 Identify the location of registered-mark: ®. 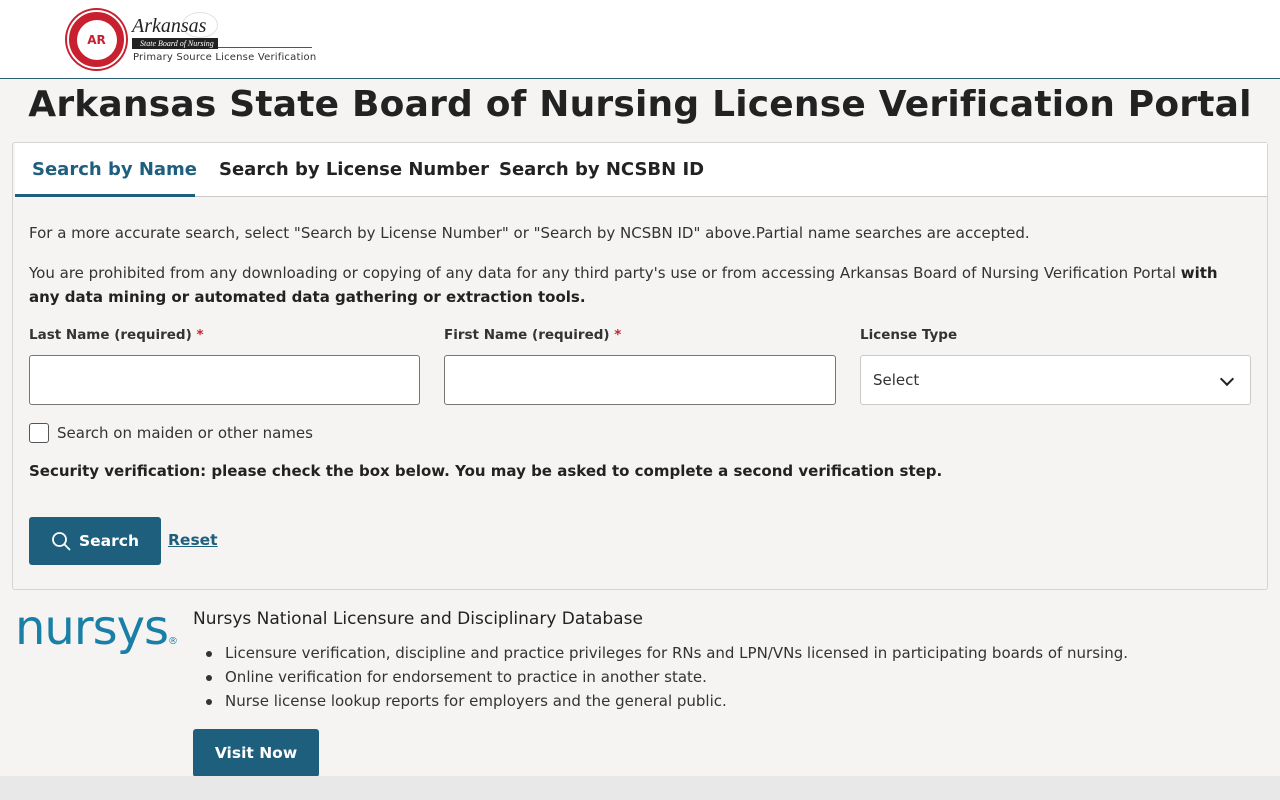
(173, 641).